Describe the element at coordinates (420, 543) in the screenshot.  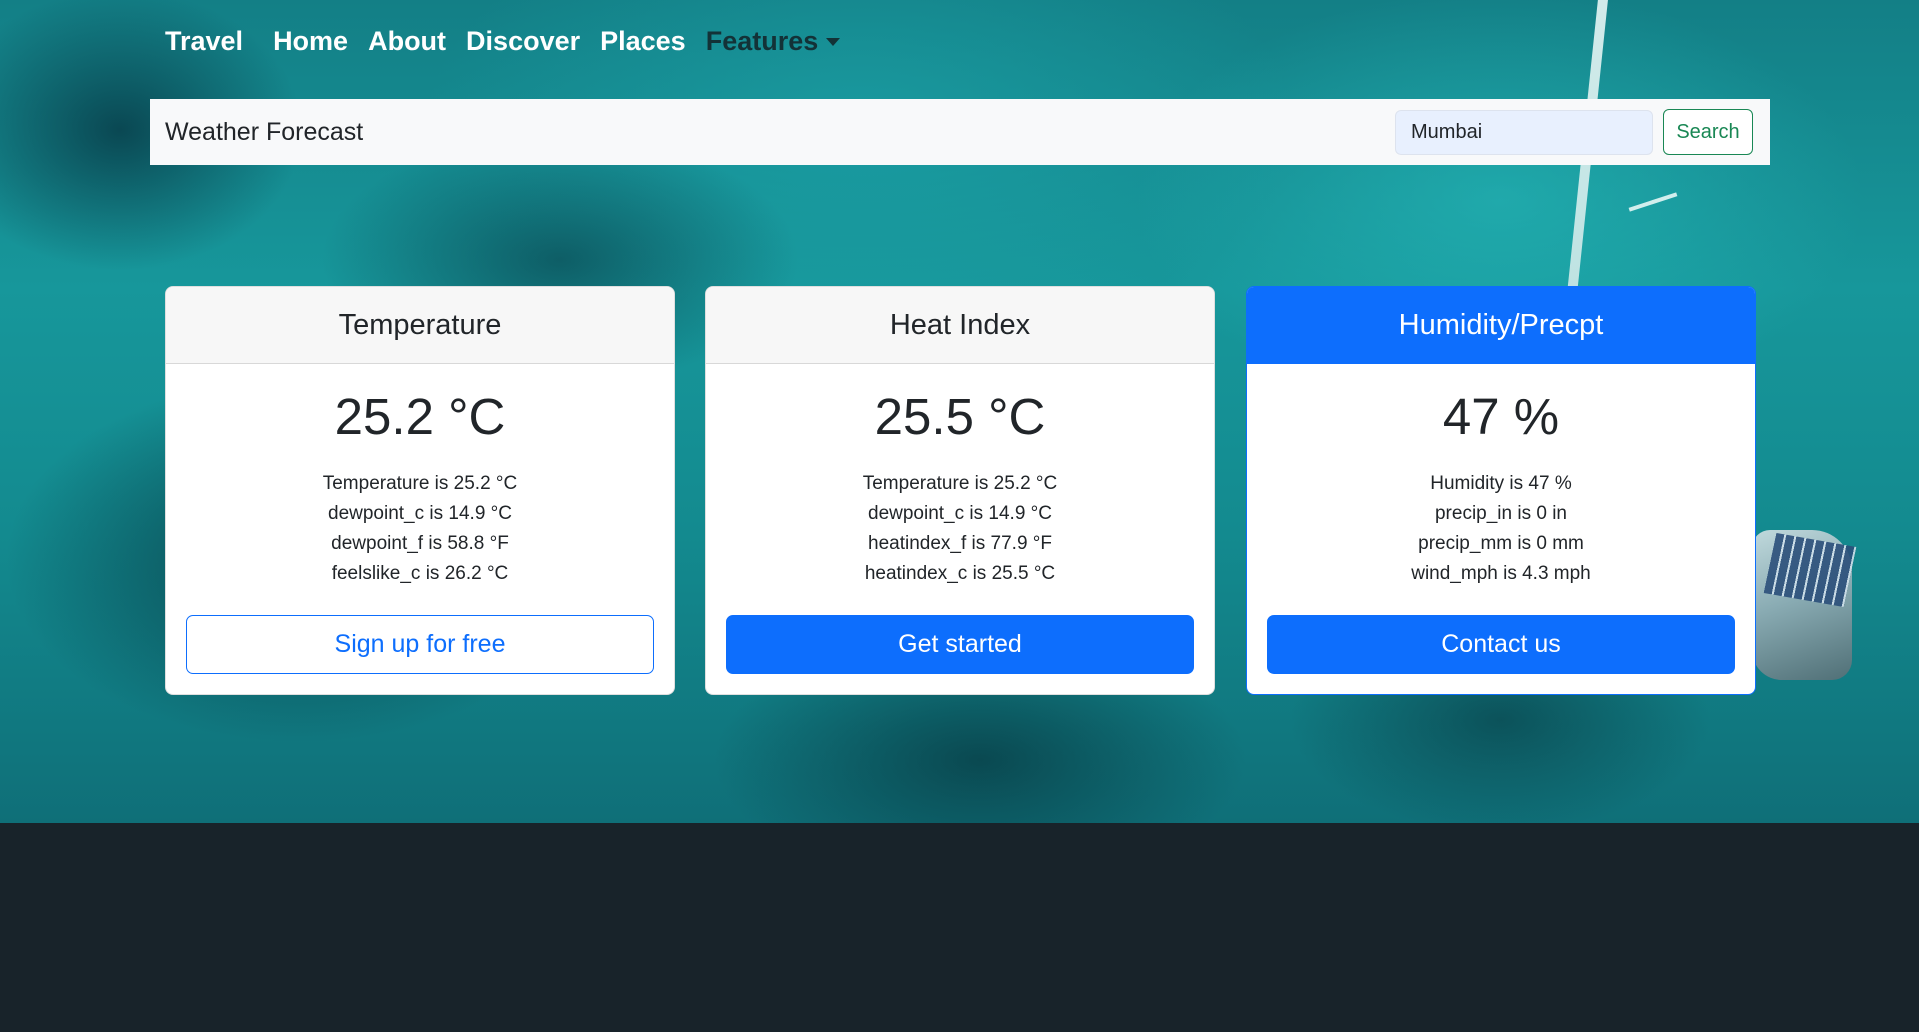
I see `card-detail-line: dewpoint_f is 58.8 °F` at that location.